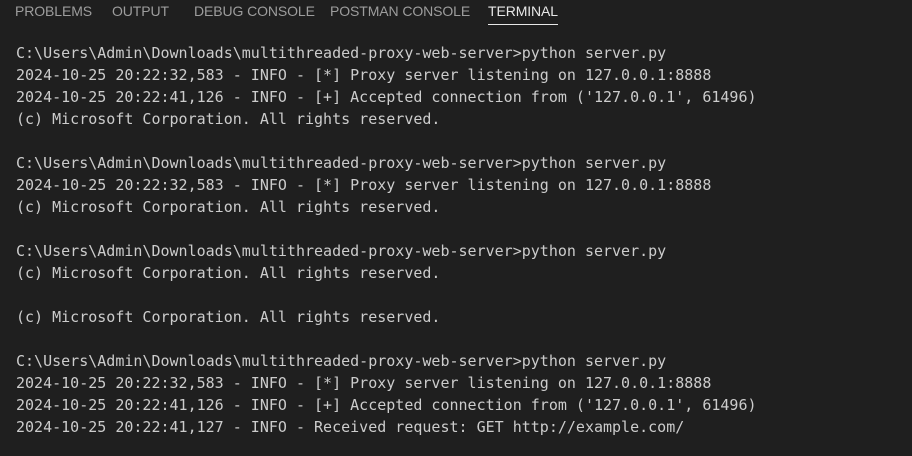 This screenshot has height=456, width=912. What do you see at coordinates (254, 14) in the screenshot?
I see `tab-debug-console: DEBUG CONSOLE` at bounding box center [254, 14].